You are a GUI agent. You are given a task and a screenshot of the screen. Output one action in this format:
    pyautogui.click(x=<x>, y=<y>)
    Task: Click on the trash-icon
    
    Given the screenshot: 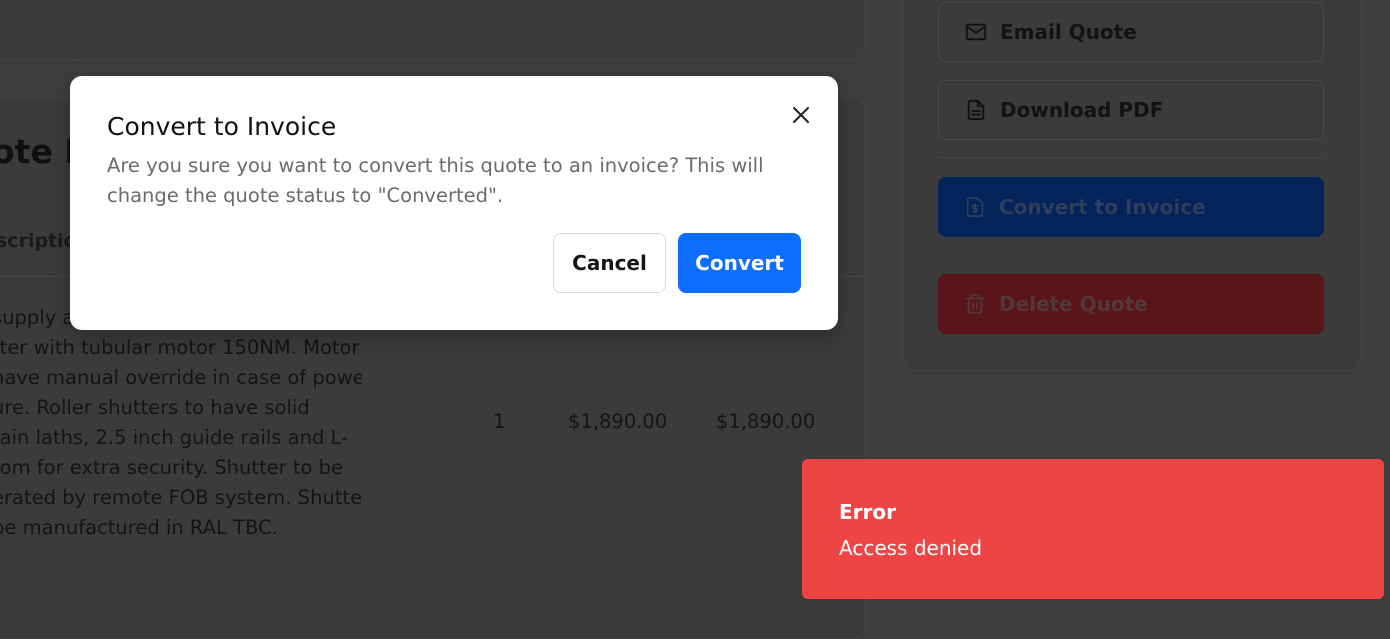 What is the action you would take?
    pyautogui.click(x=975, y=304)
    